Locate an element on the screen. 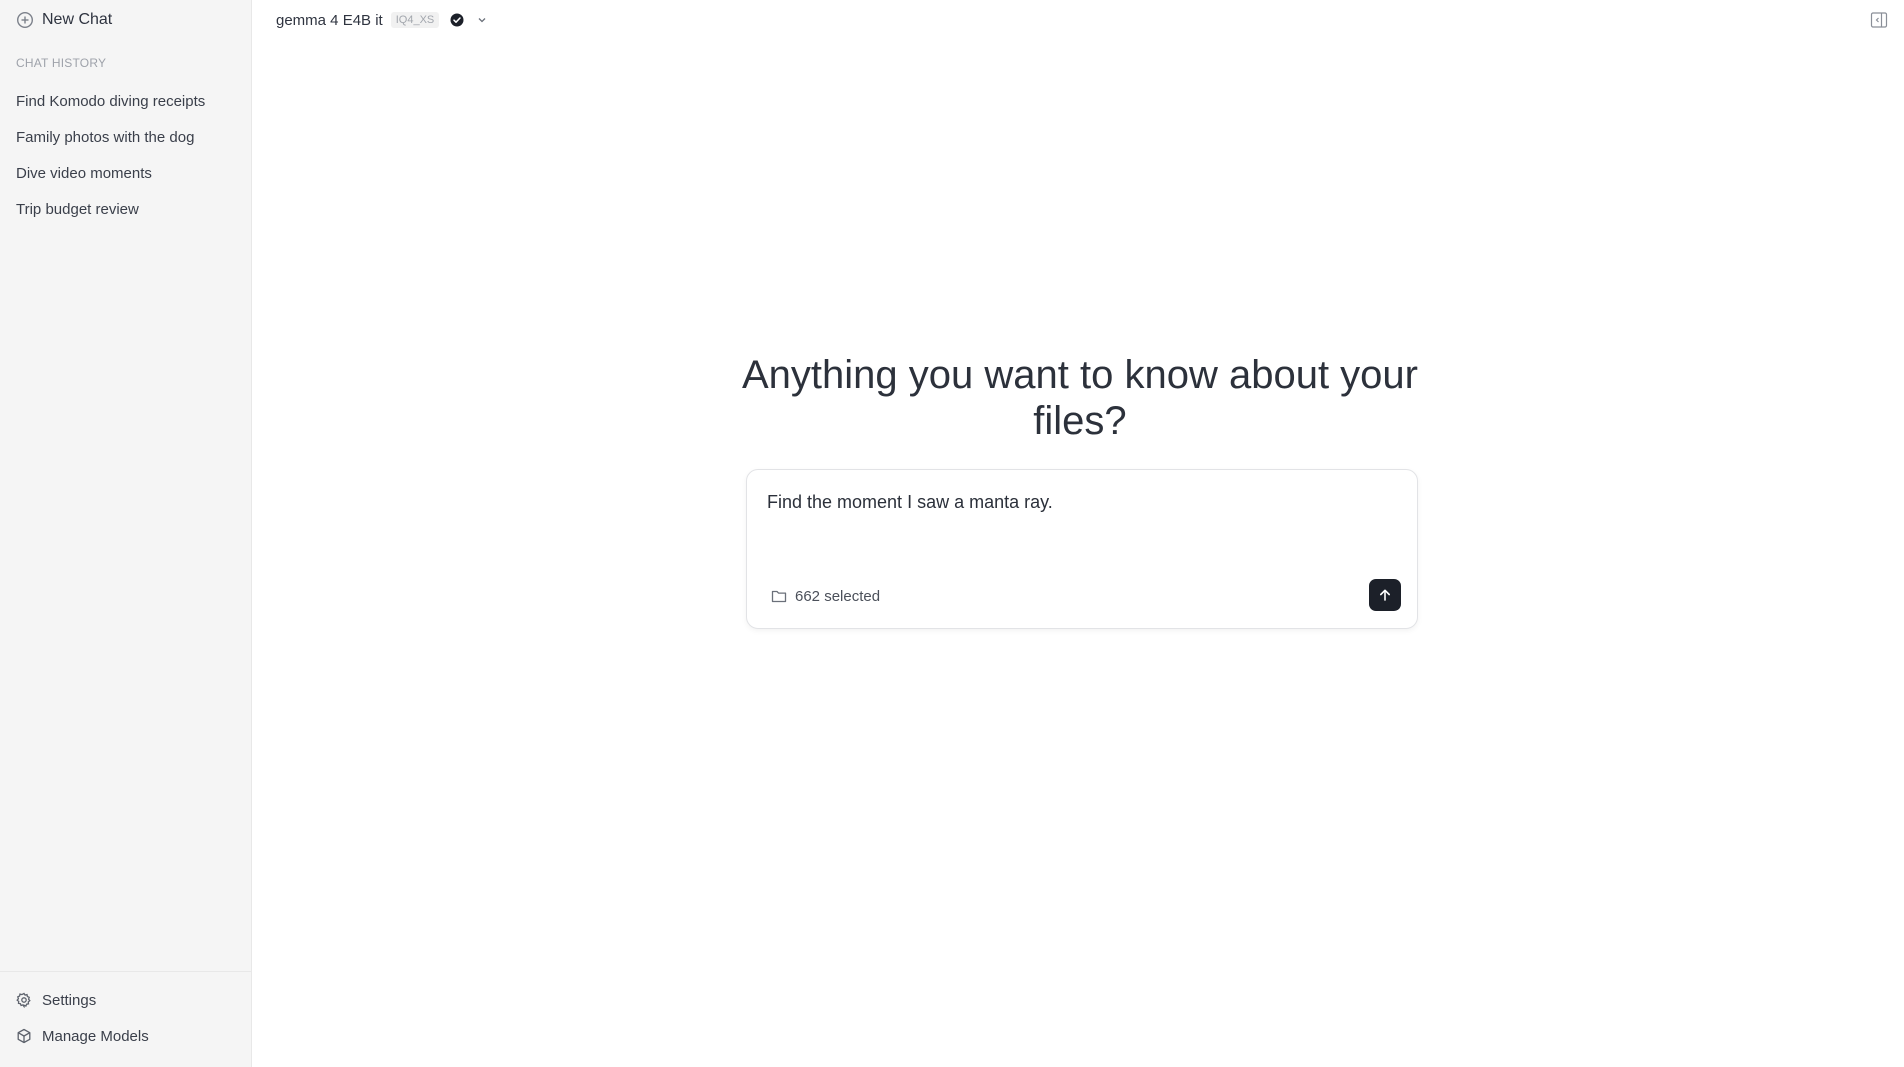 The width and height of the screenshot is (1904, 1067). file-count-label: 662 selected is located at coordinates (838, 596).